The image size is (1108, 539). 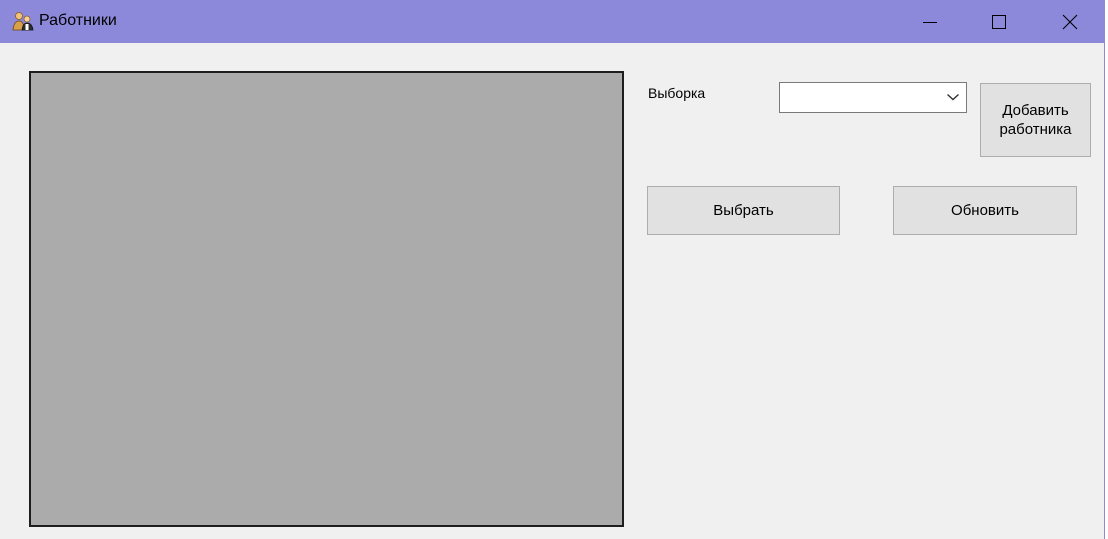 What do you see at coordinates (78, 20) in the screenshot?
I see `window-title: Работники` at bounding box center [78, 20].